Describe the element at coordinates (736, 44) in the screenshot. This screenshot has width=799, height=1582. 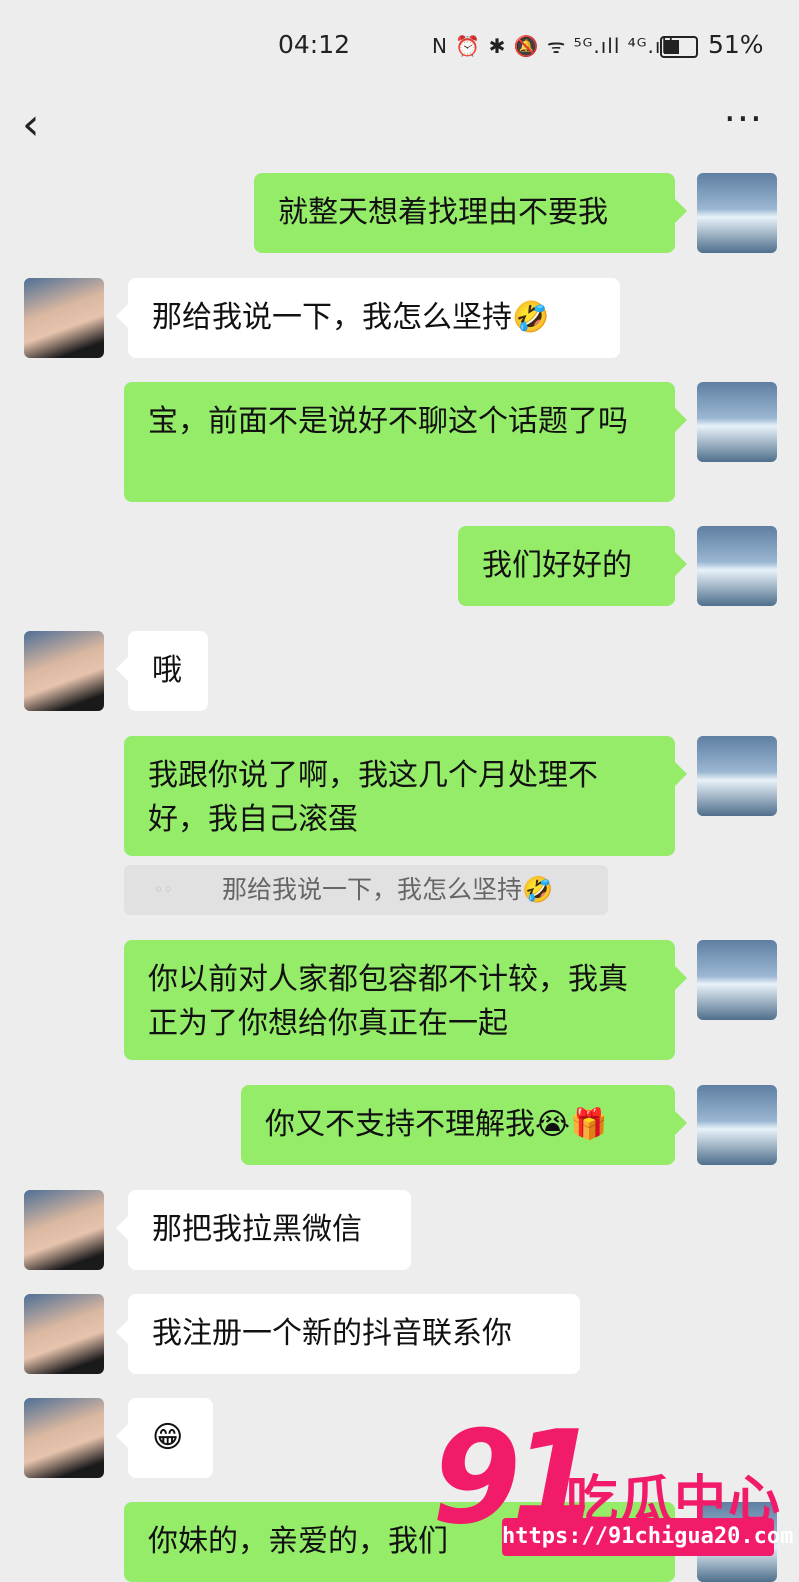
I see `battery-percent: 51%` at that location.